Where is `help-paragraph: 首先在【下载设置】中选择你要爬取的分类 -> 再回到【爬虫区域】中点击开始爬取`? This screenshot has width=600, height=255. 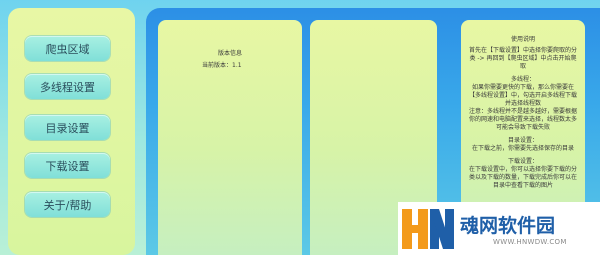 help-paragraph: 首先在【下载设置】中选择你要爬取的分类 -> 再回到【爬虫区域】中点击开始爬取 is located at coordinates (522, 58).